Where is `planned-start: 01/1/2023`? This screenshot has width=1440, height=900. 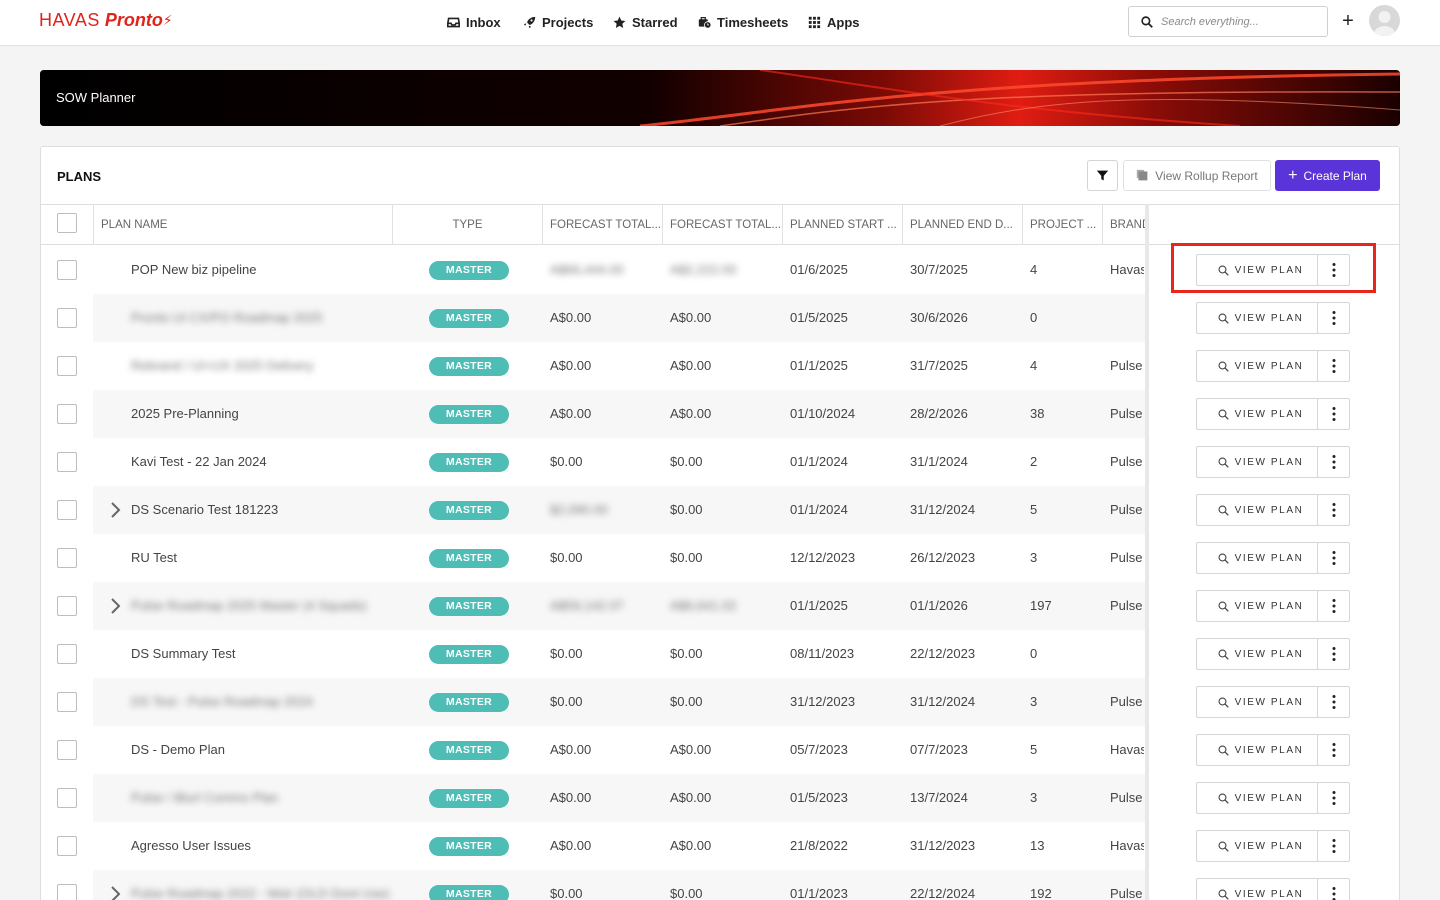
planned-start: 01/1/2023 is located at coordinates (819, 893).